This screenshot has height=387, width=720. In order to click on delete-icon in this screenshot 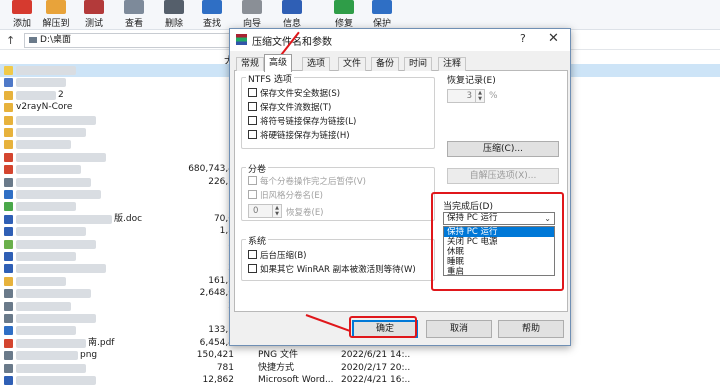, I will do `click(174, 7)`.